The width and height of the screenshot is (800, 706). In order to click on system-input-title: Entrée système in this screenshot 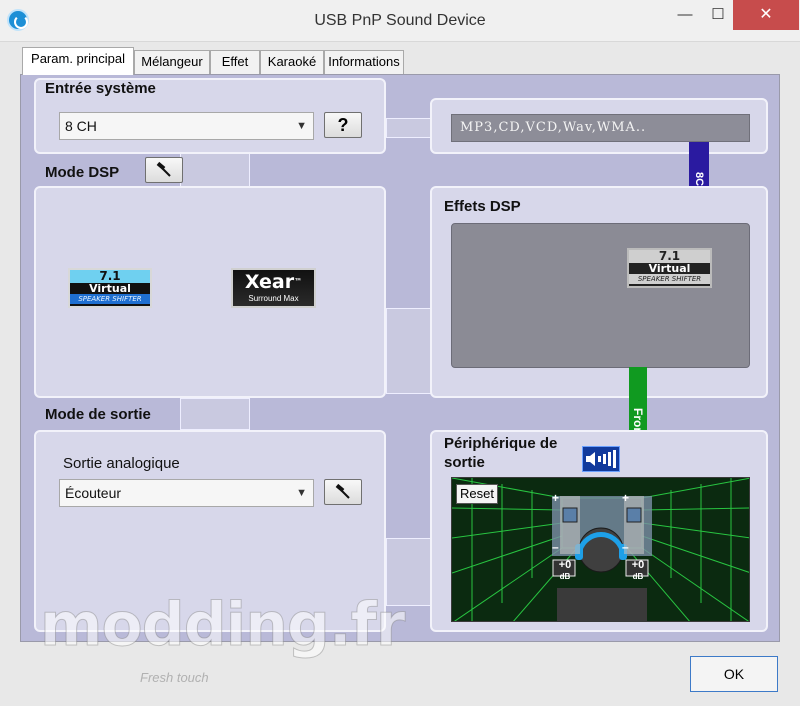, I will do `click(100, 88)`.